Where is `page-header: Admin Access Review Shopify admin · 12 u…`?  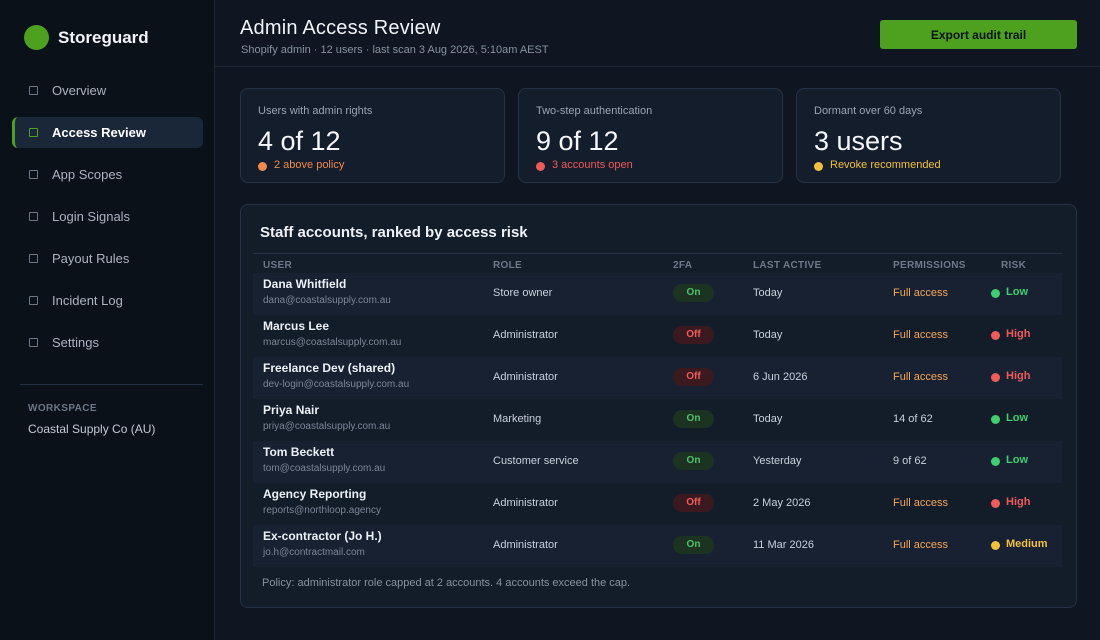
page-header: Admin Access Review Shopify admin · 12 u… is located at coordinates (657, 33).